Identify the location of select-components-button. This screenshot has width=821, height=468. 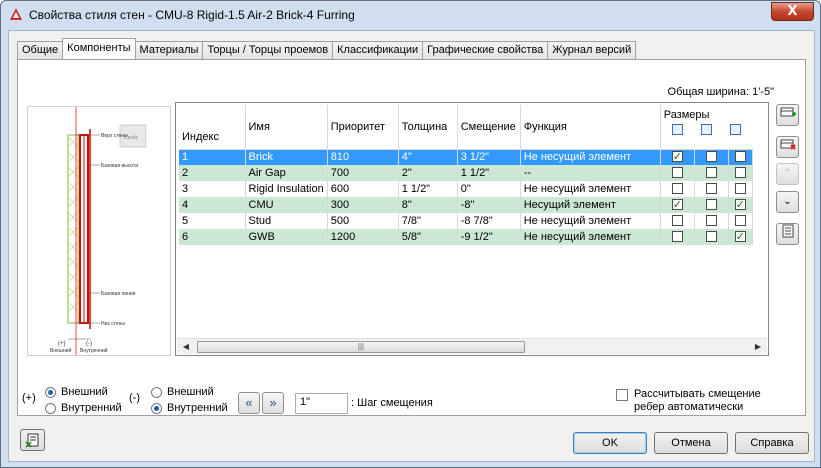
(32, 440).